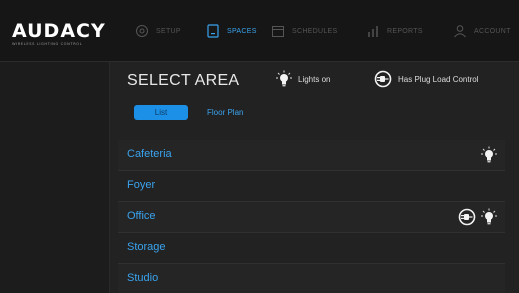  I want to click on area-row-foyer: Foyer, so click(311, 186).